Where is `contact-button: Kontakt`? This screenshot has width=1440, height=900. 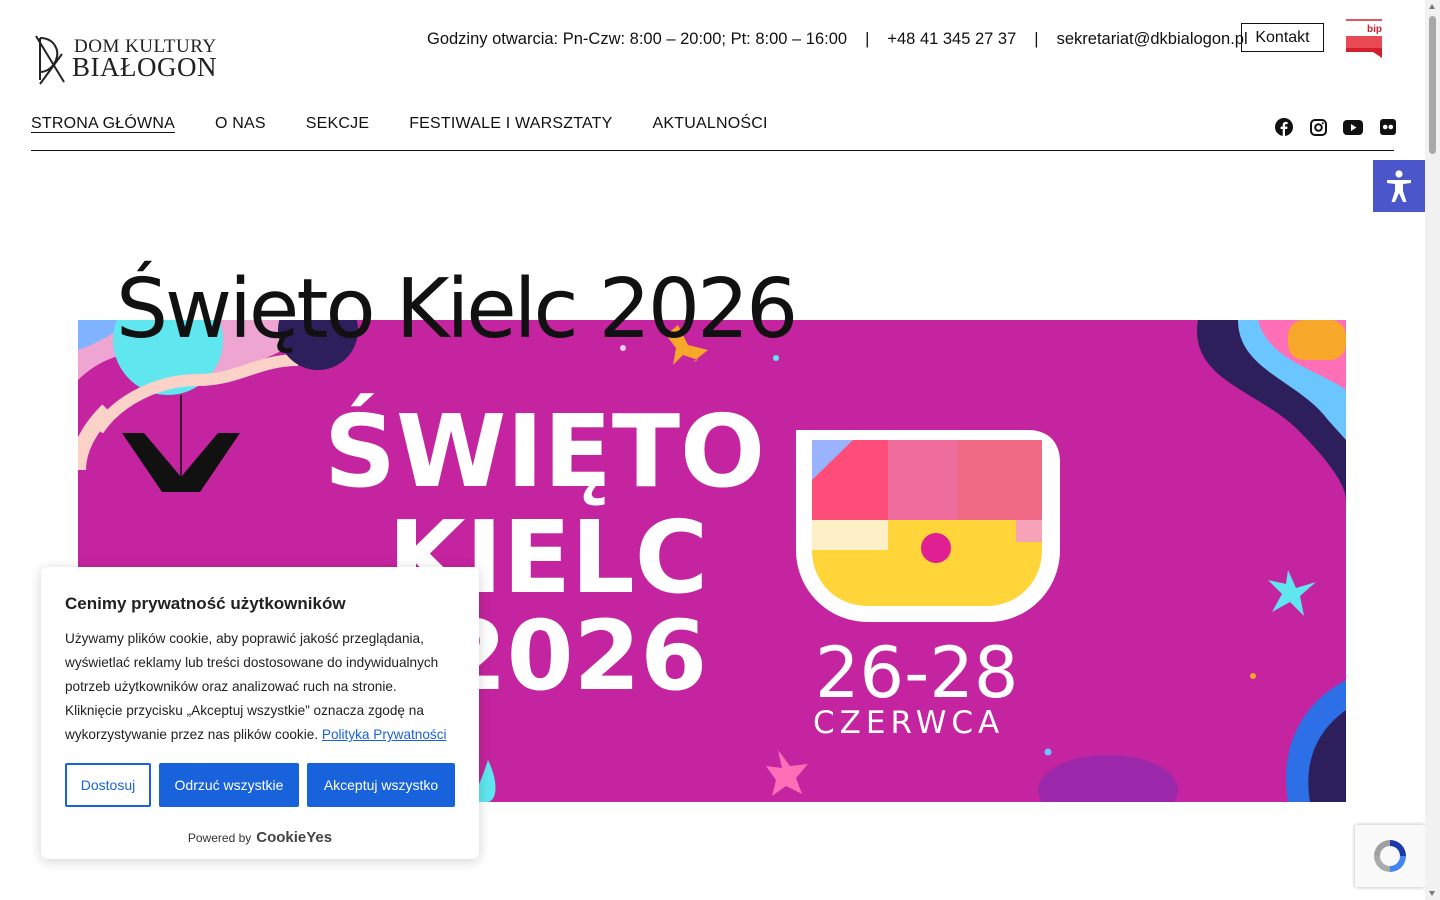 contact-button: Kontakt is located at coordinates (1282, 37).